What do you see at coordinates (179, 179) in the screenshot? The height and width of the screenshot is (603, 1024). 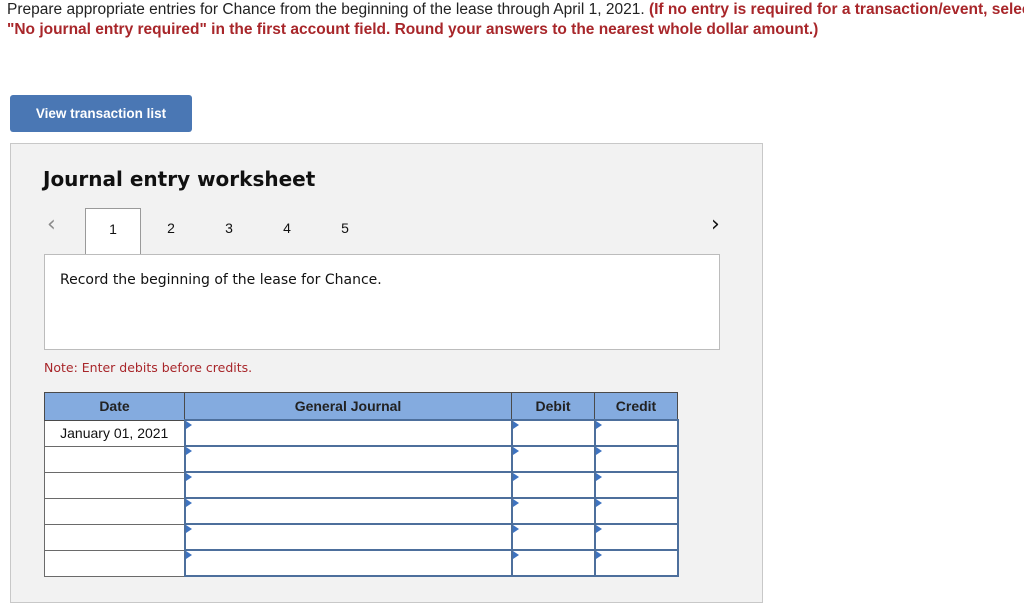 I see `worksheet-title: Journal entry worksheet` at bounding box center [179, 179].